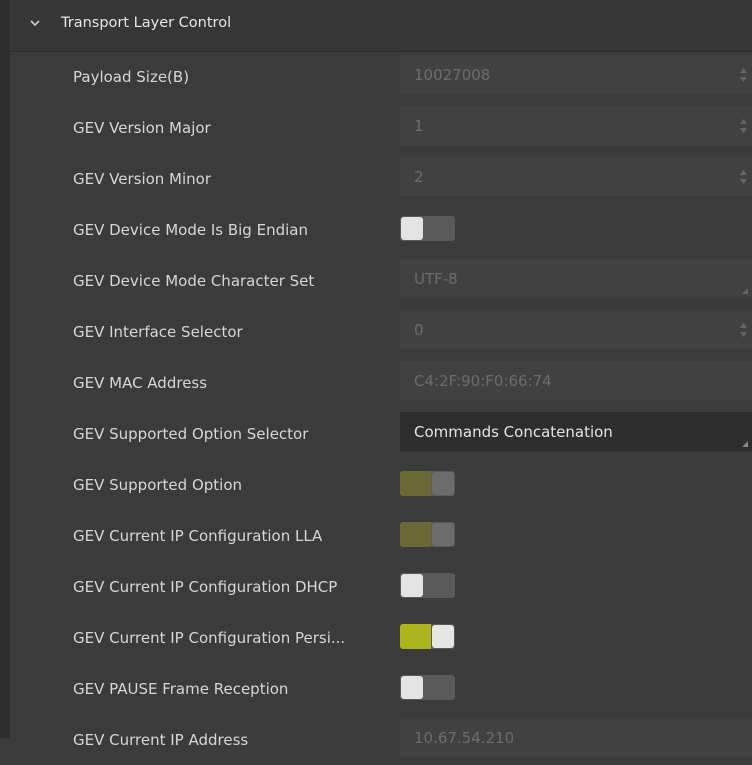 This screenshot has width=752, height=765. I want to click on field-value: C4:2F:90:F0:66:74, so click(483, 380).